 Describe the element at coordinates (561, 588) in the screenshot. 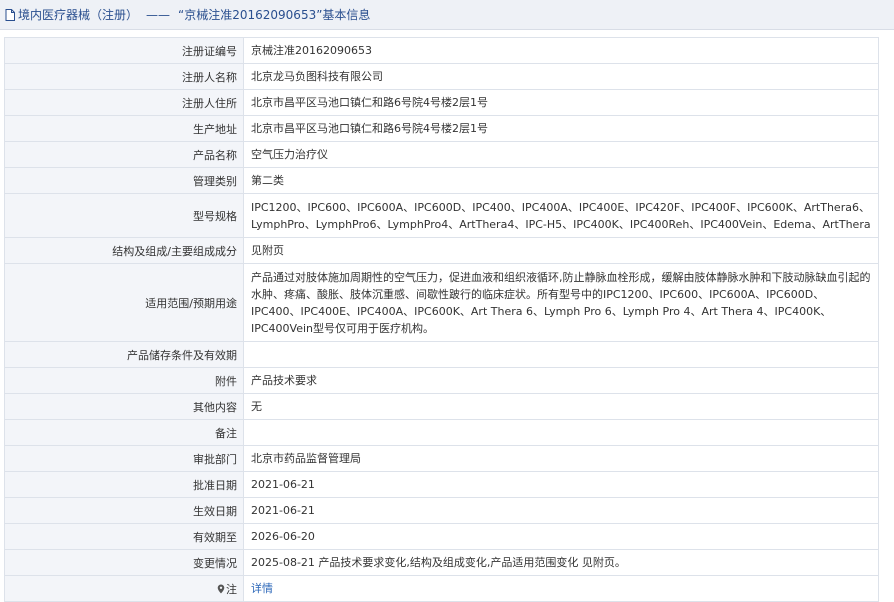

I see `row-value: 详情` at that location.